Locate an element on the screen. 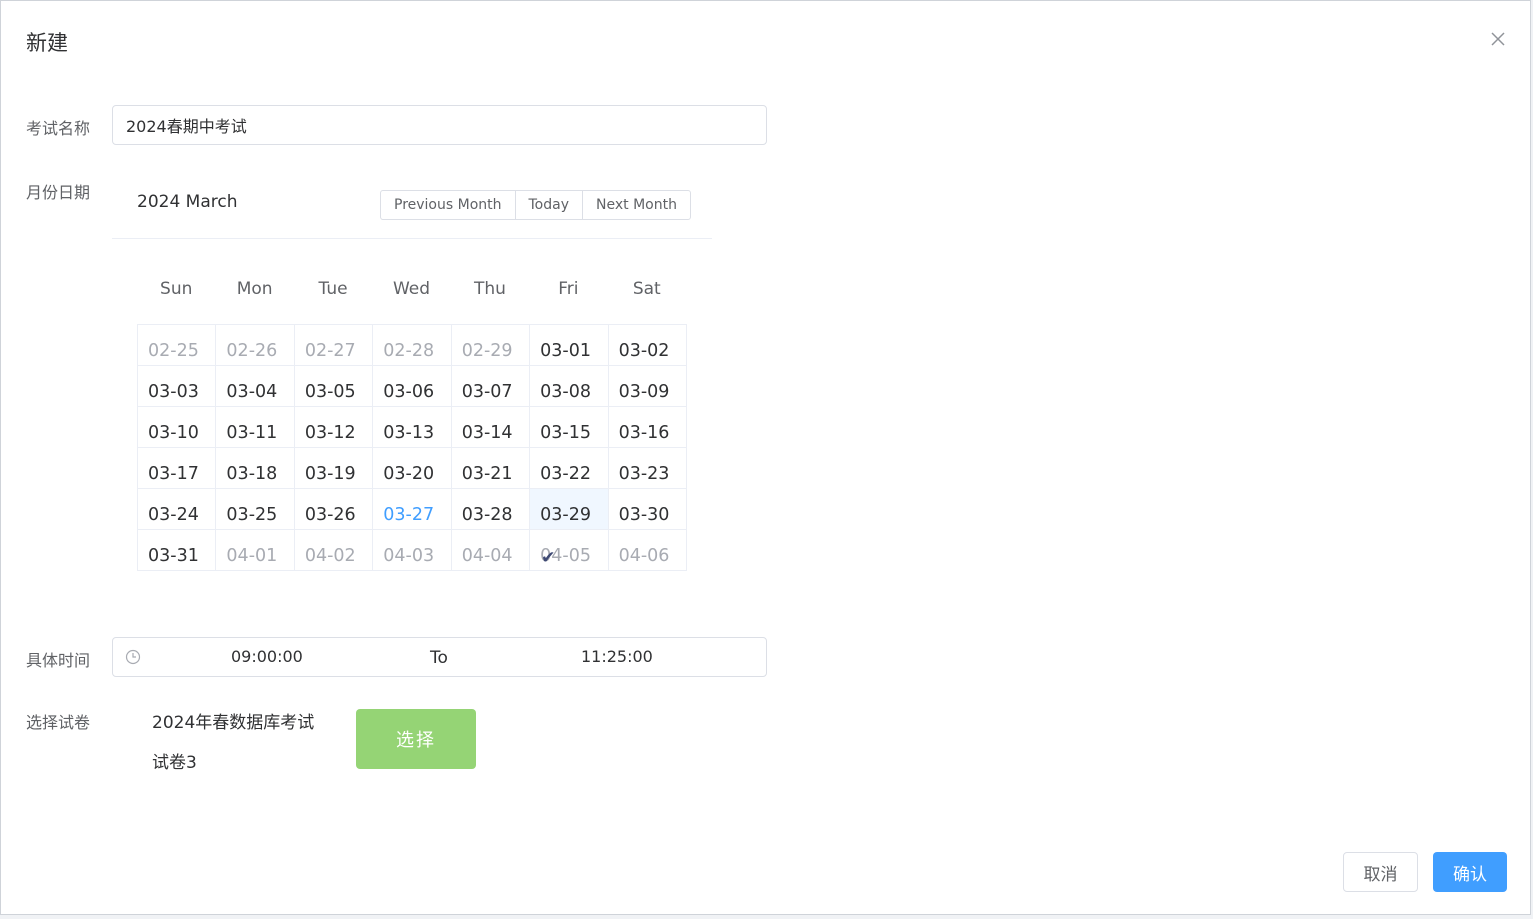 The width and height of the screenshot is (1533, 919). calendar-day-label: 02-28 is located at coordinates (409, 351).